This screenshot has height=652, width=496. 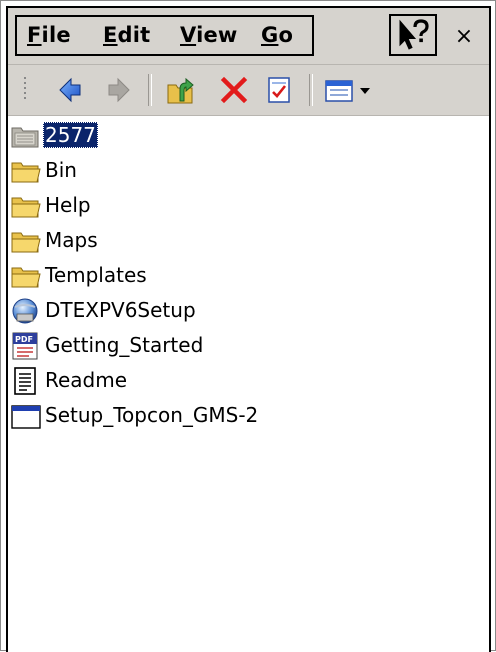 What do you see at coordinates (25, 311) in the screenshot?
I see `installer-icon` at bounding box center [25, 311].